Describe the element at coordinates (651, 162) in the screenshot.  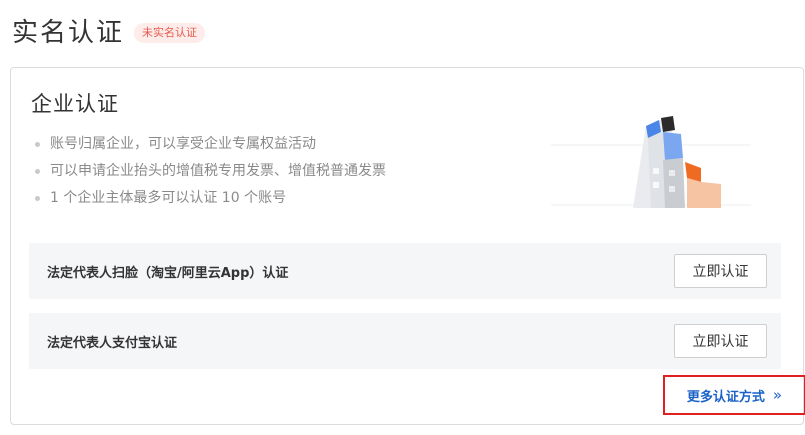
I see `building-illustration-icon` at that location.